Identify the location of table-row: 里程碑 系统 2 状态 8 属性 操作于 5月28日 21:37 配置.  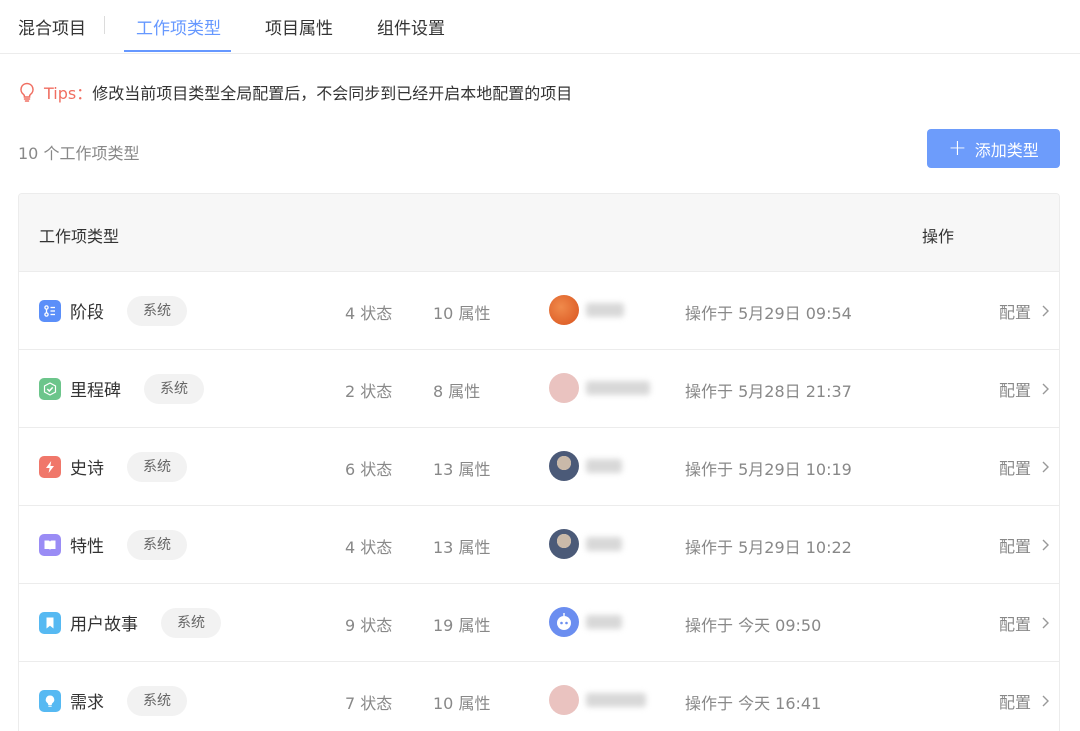
(539, 389).